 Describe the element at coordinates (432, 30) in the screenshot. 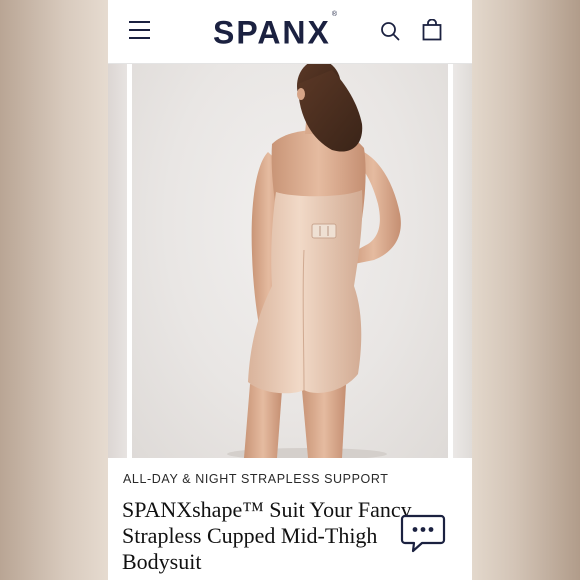

I see `shopping-bag-icon` at that location.